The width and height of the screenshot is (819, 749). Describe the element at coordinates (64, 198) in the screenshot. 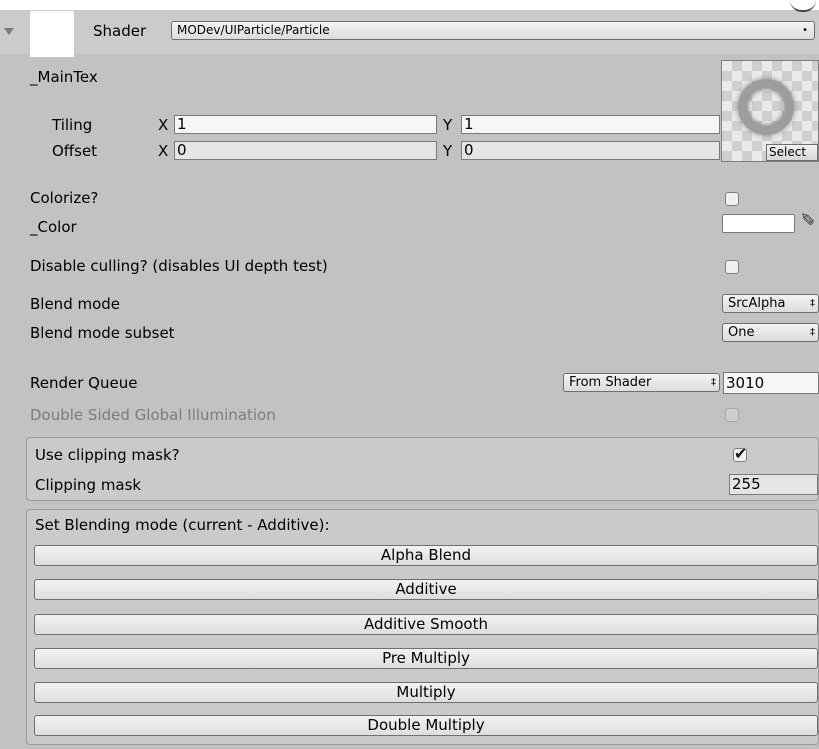

I see `colorize-label: Colorize?` at that location.